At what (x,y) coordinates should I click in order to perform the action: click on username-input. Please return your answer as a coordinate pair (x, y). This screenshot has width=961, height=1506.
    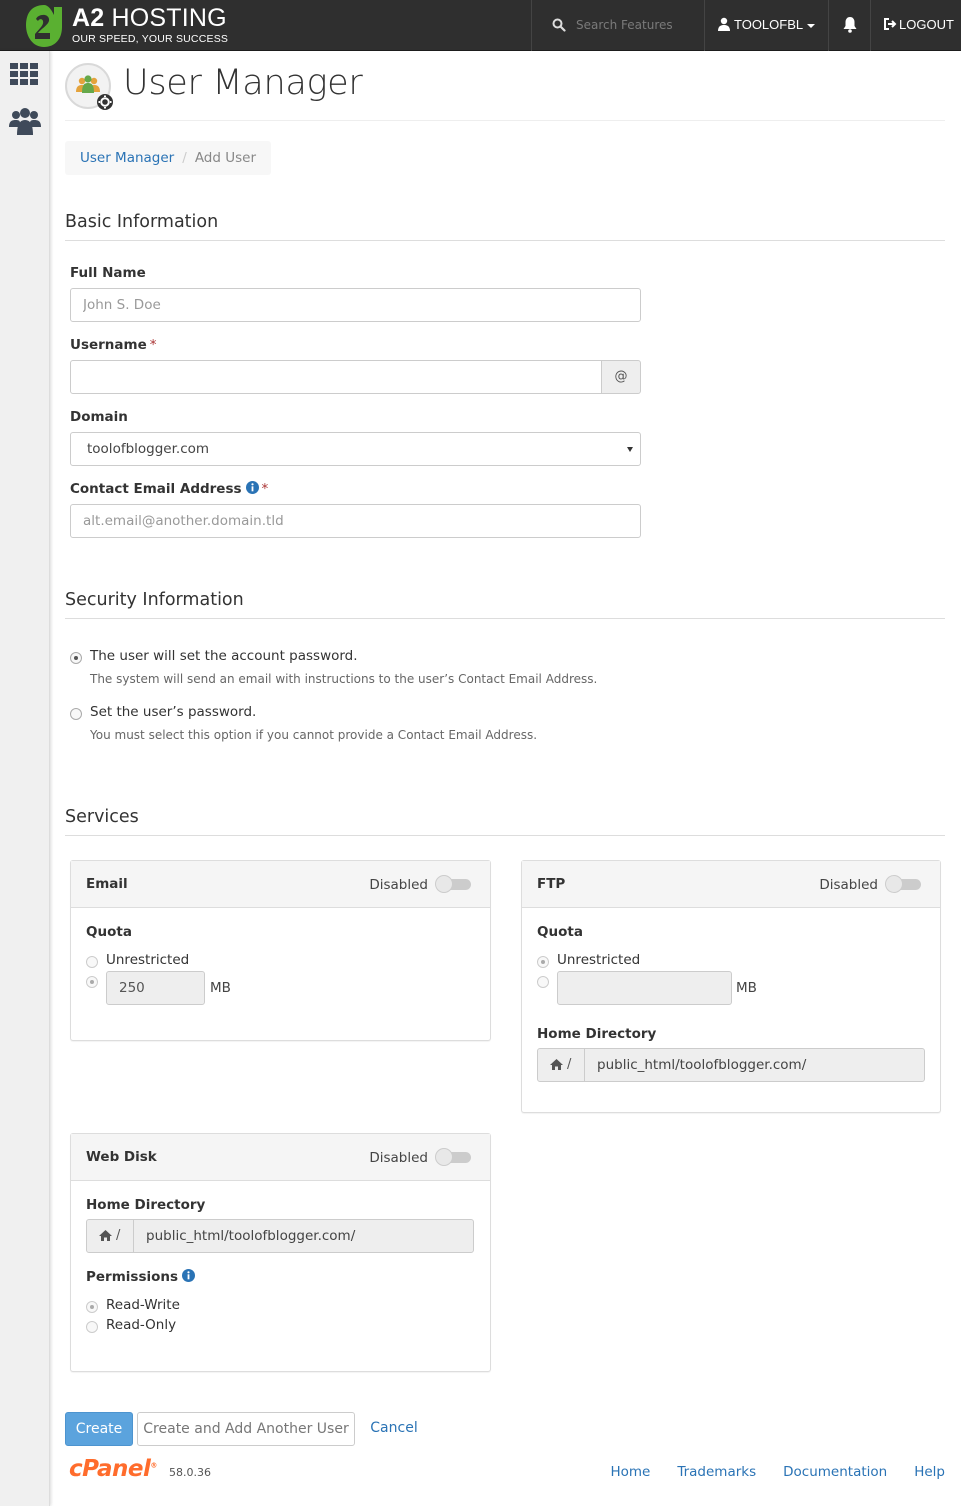
    Looking at the image, I should click on (336, 377).